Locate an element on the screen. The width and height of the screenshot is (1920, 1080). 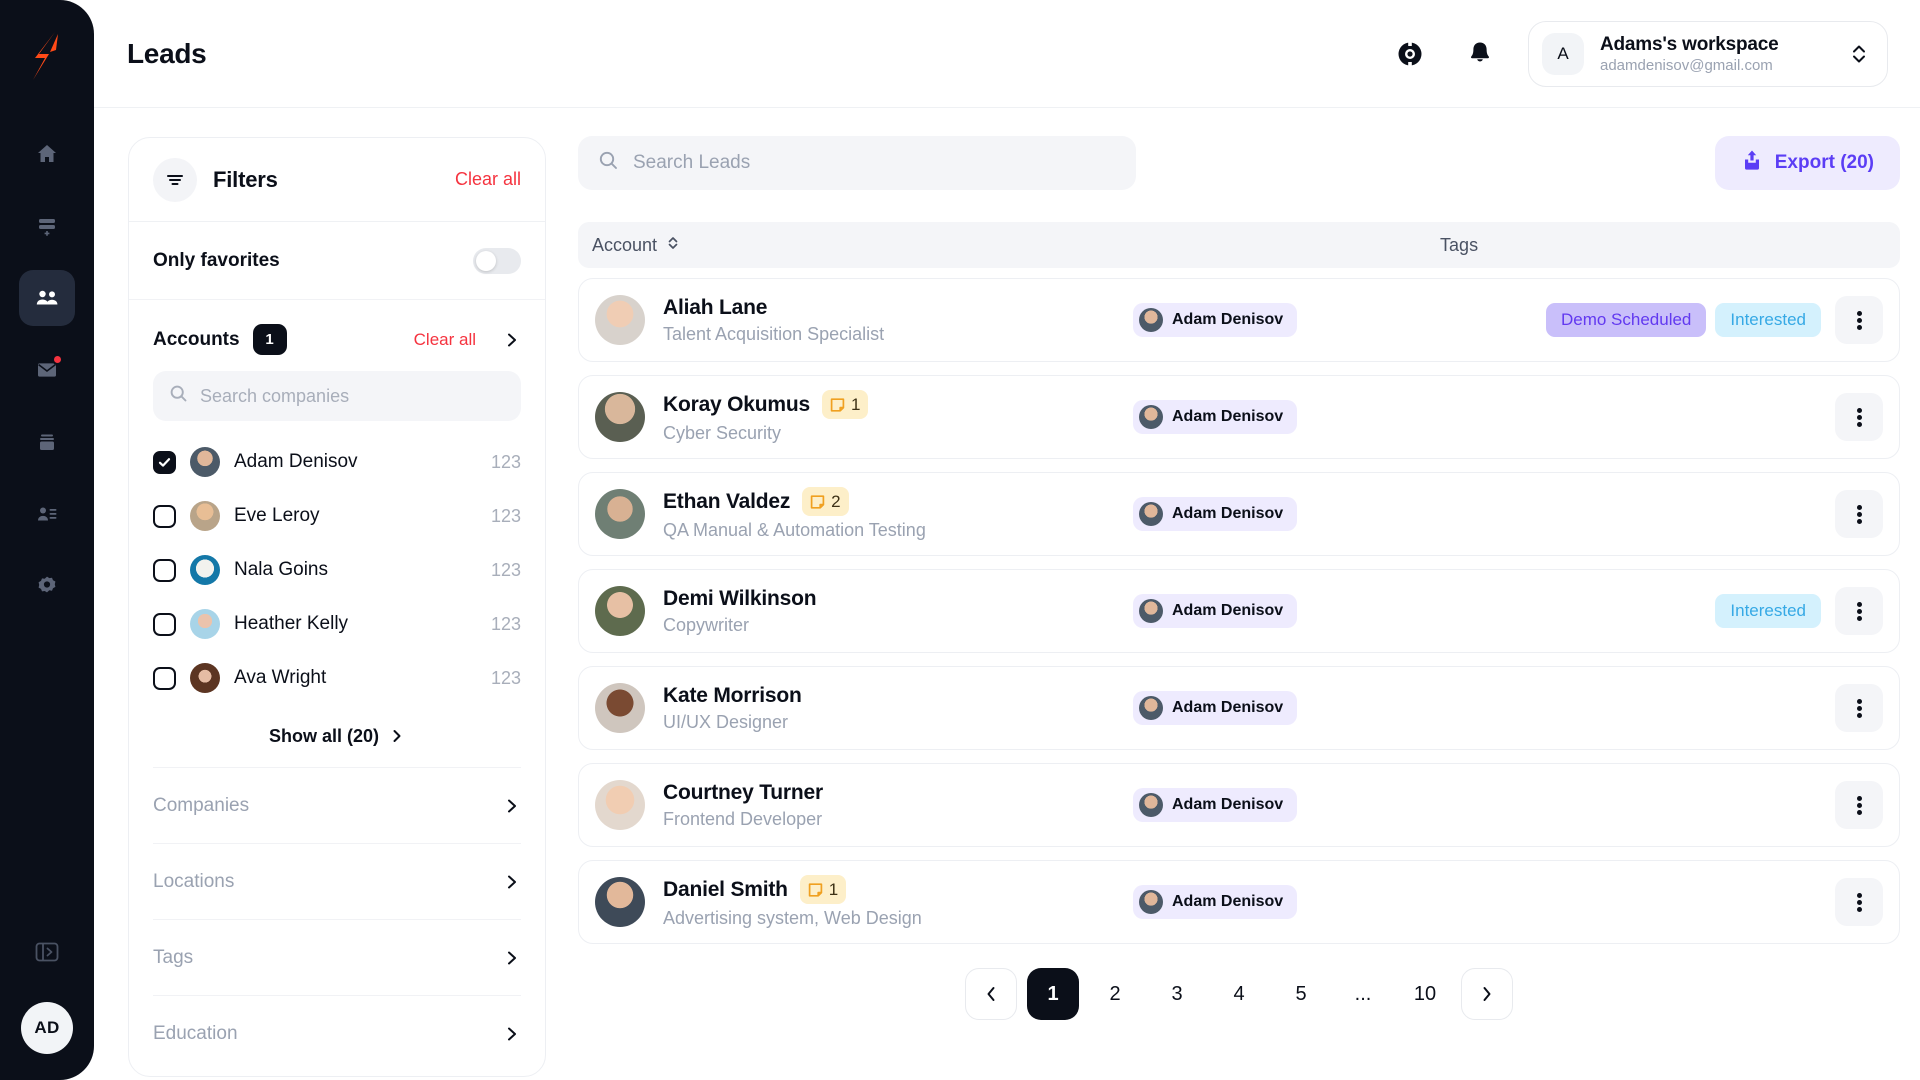
lead-name: Aliah Lane is located at coordinates (715, 307).